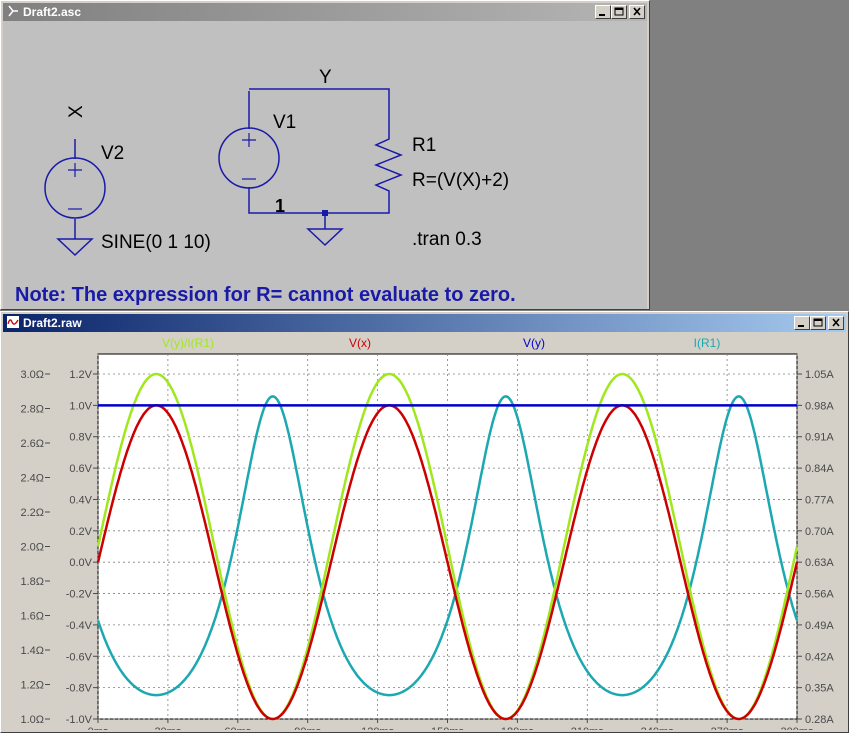 Image resolution: width=849 pixels, height=733 pixels. Describe the element at coordinates (32, 582) in the screenshot. I see `ohm-axis-tick: 1.8Ω` at that location.